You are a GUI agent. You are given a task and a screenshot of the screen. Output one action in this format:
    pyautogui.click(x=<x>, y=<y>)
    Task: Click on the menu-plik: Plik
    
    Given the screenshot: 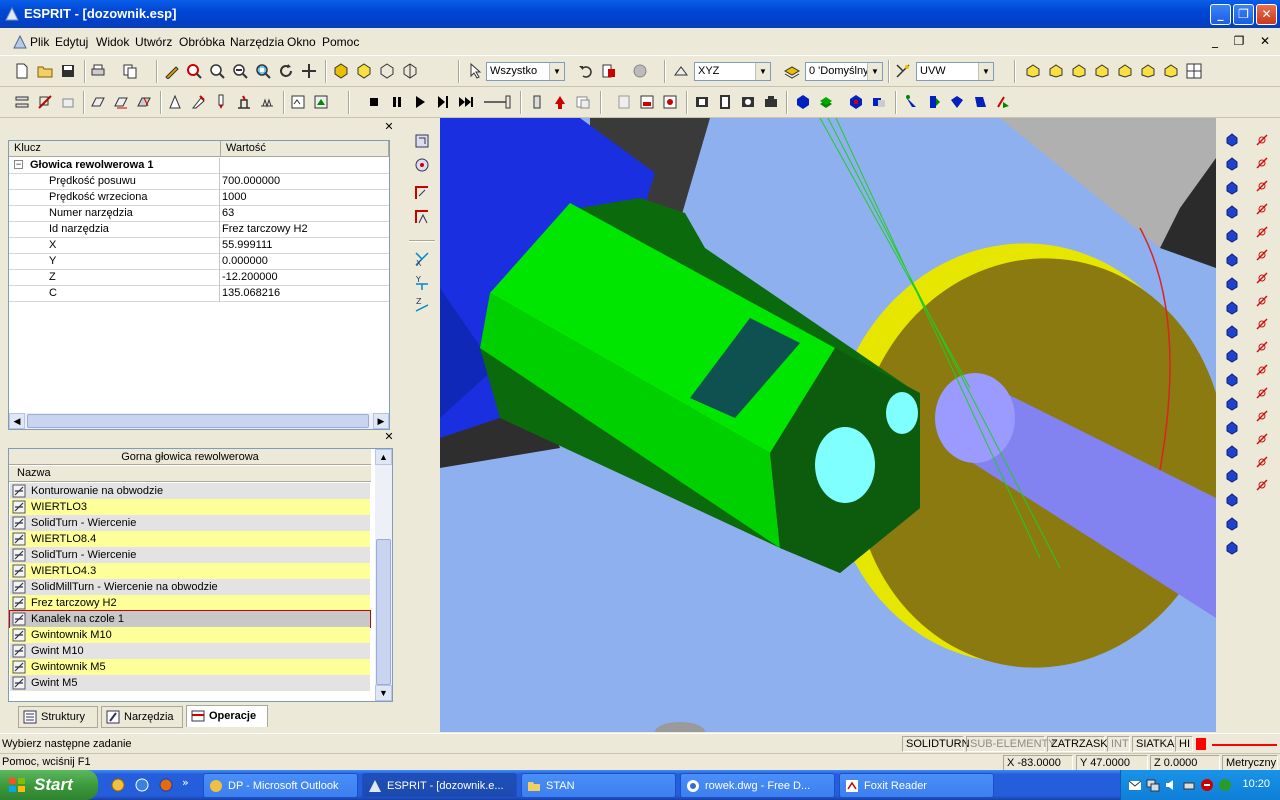 What is the action you would take?
    pyautogui.click(x=39, y=42)
    